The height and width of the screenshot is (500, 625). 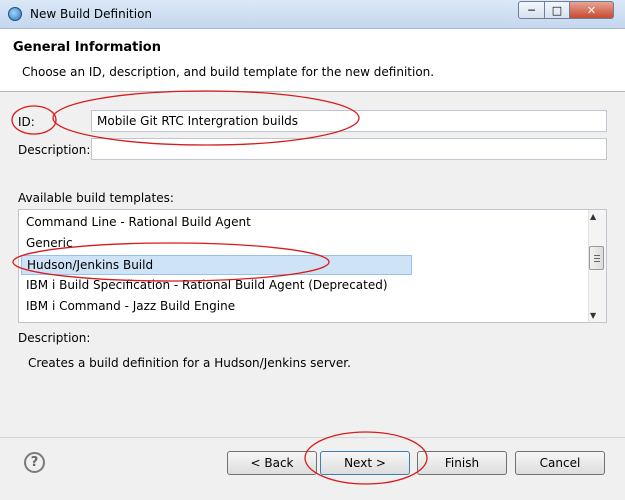 What do you see at coordinates (26, 122) in the screenshot?
I see `id-label: ID:` at bounding box center [26, 122].